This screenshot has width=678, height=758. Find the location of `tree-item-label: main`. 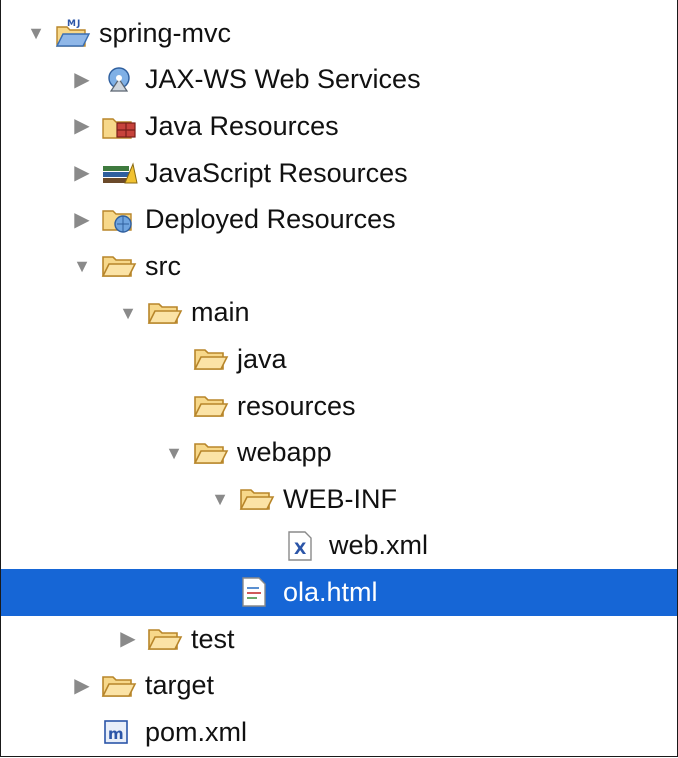

tree-item-label: main is located at coordinates (220, 312).